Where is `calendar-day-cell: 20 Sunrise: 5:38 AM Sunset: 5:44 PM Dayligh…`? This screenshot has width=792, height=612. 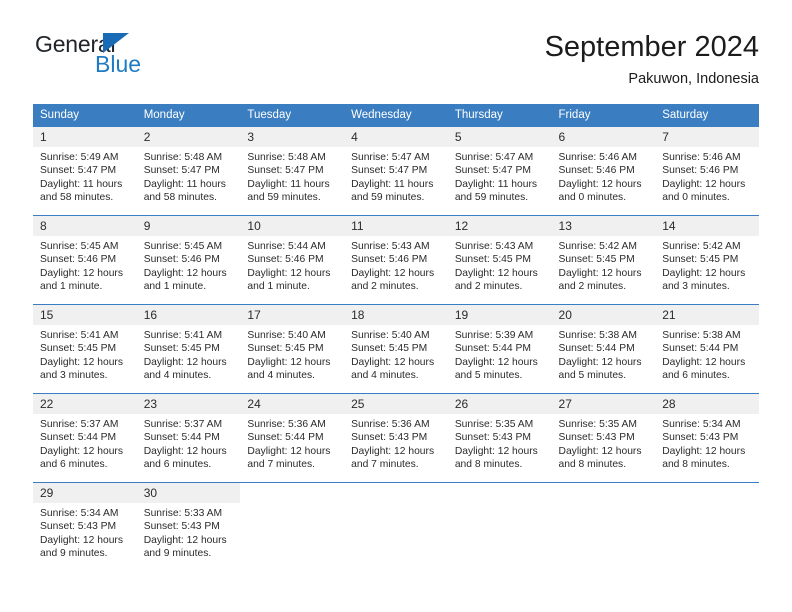 calendar-day-cell: 20 Sunrise: 5:38 AM Sunset: 5:44 PM Dayligh… is located at coordinates (603, 349).